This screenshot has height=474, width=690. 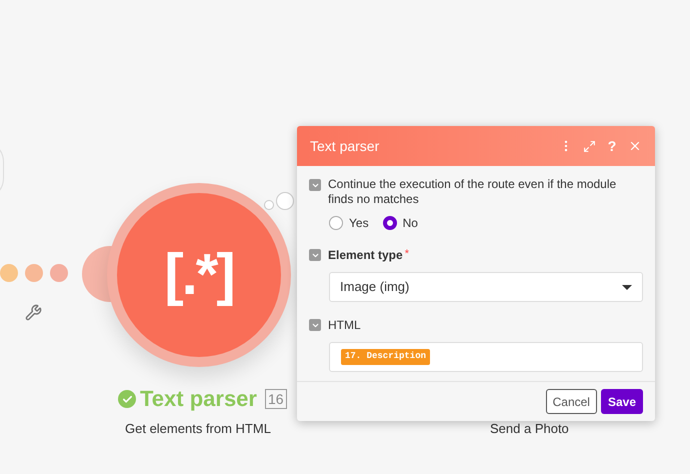 I want to click on dialog-title: Text parser, so click(x=345, y=146).